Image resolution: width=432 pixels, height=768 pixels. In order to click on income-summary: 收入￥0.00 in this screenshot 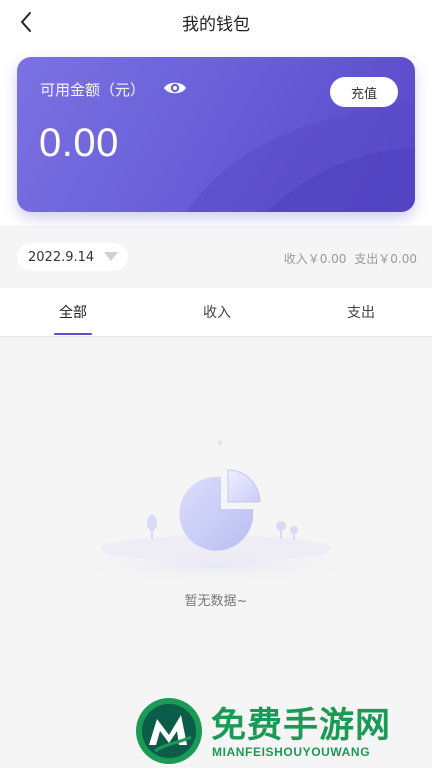, I will do `click(315, 259)`.